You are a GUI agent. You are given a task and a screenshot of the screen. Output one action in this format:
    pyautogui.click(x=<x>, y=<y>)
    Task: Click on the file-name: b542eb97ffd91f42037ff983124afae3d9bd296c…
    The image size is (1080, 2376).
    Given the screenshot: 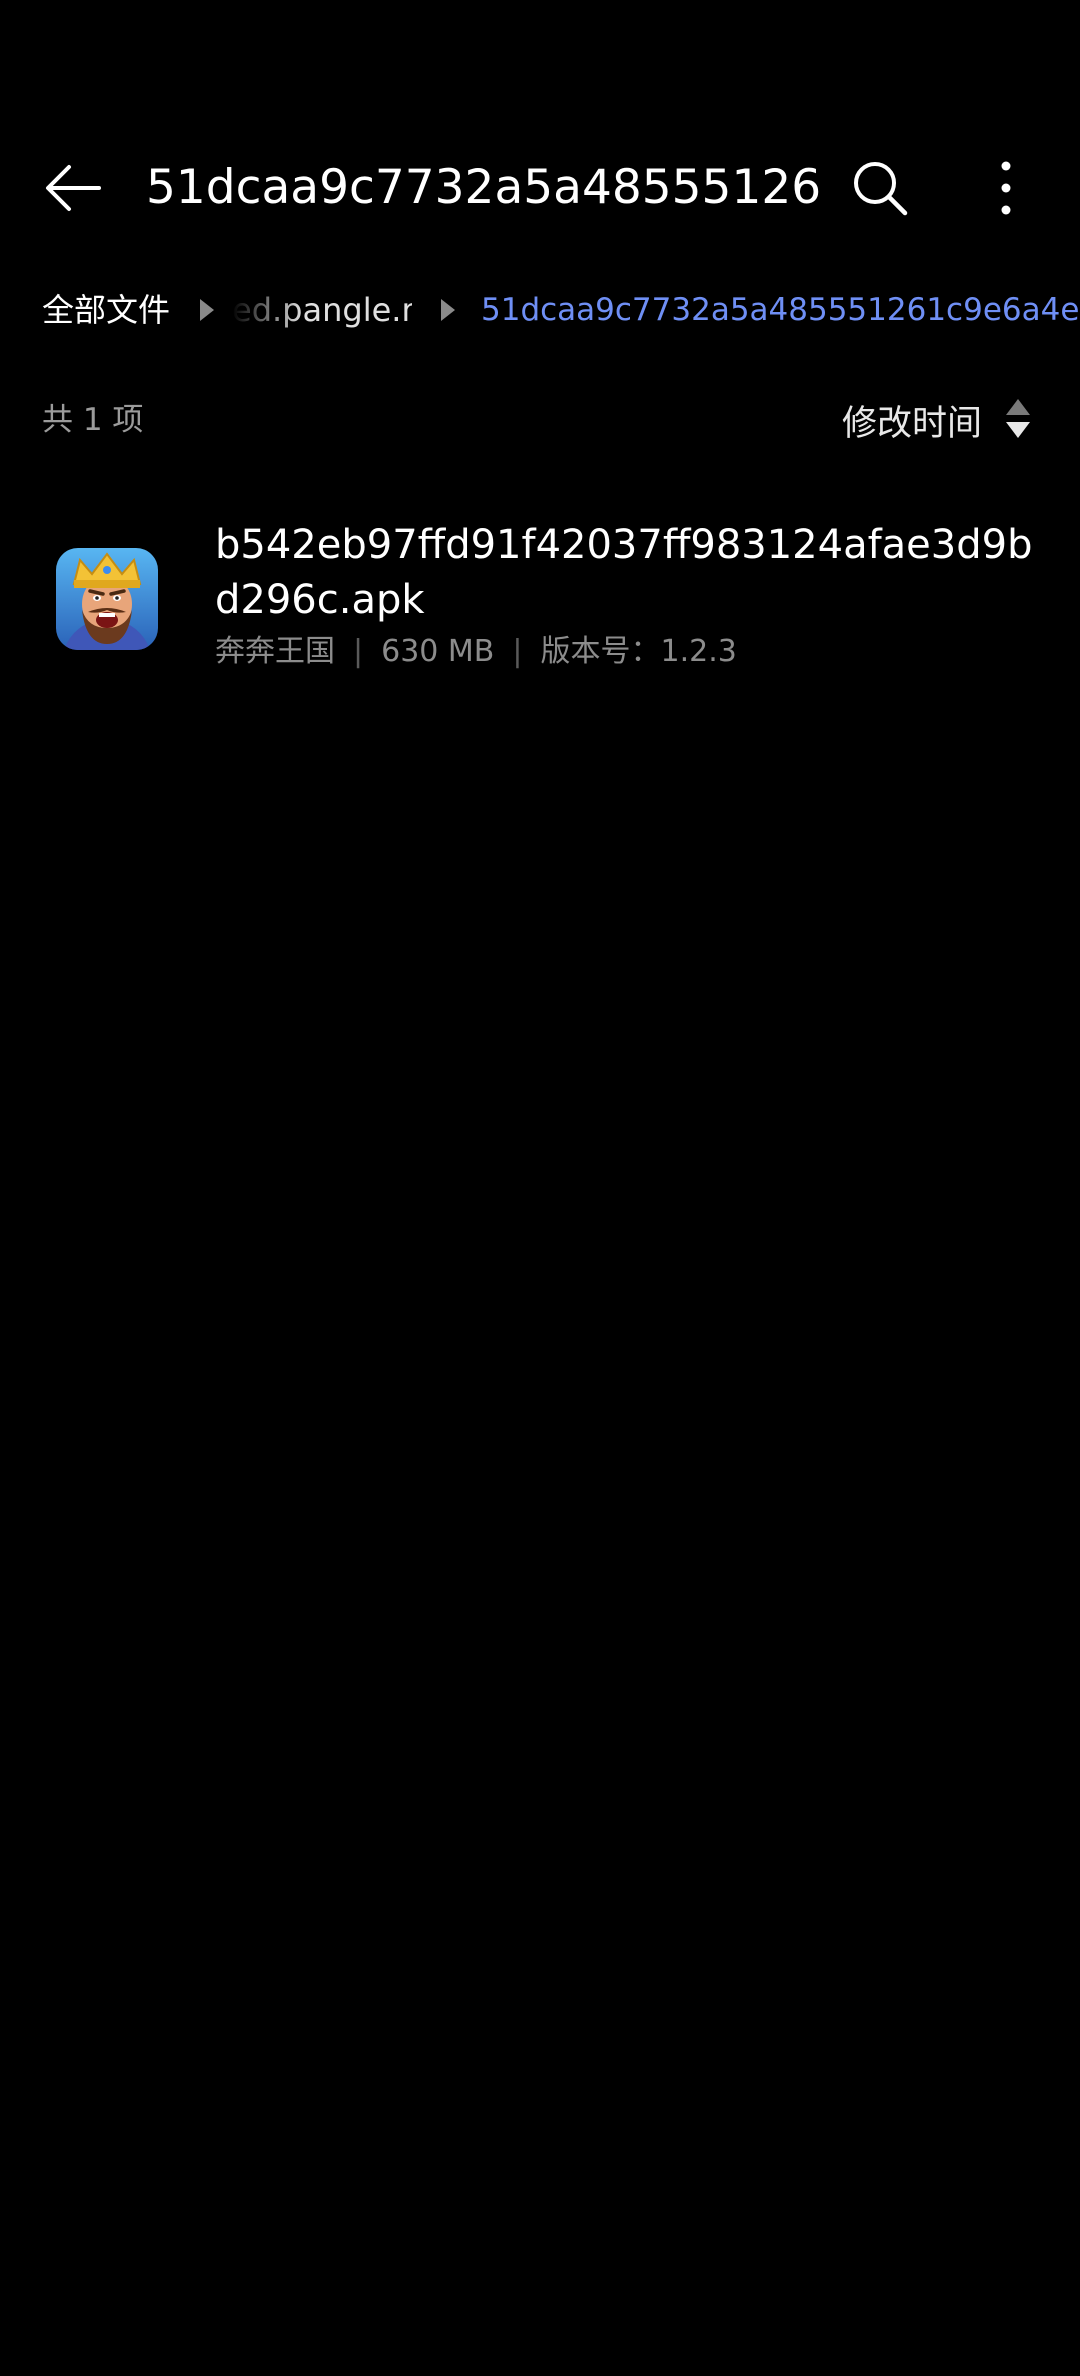 What is the action you would take?
    pyautogui.click(x=624, y=572)
    